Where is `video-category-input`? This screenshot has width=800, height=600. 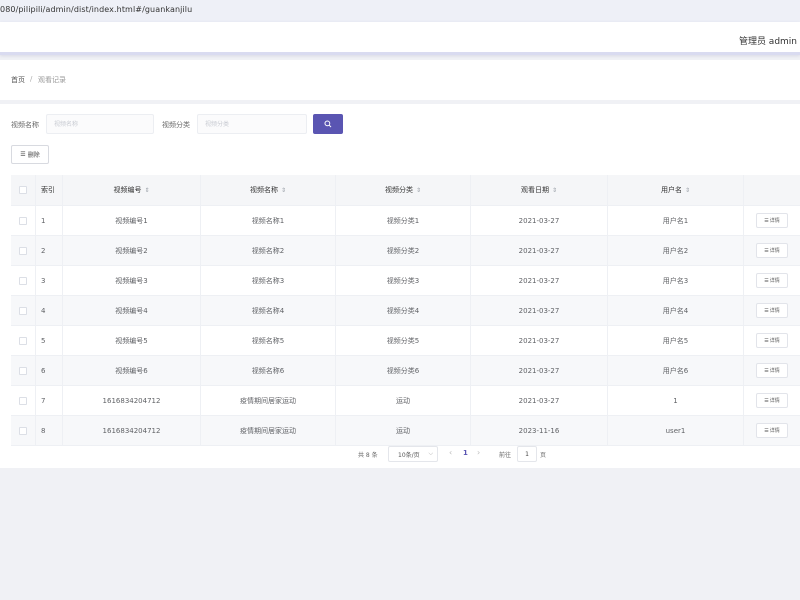 video-category-input is located at coordinates (252, 124).